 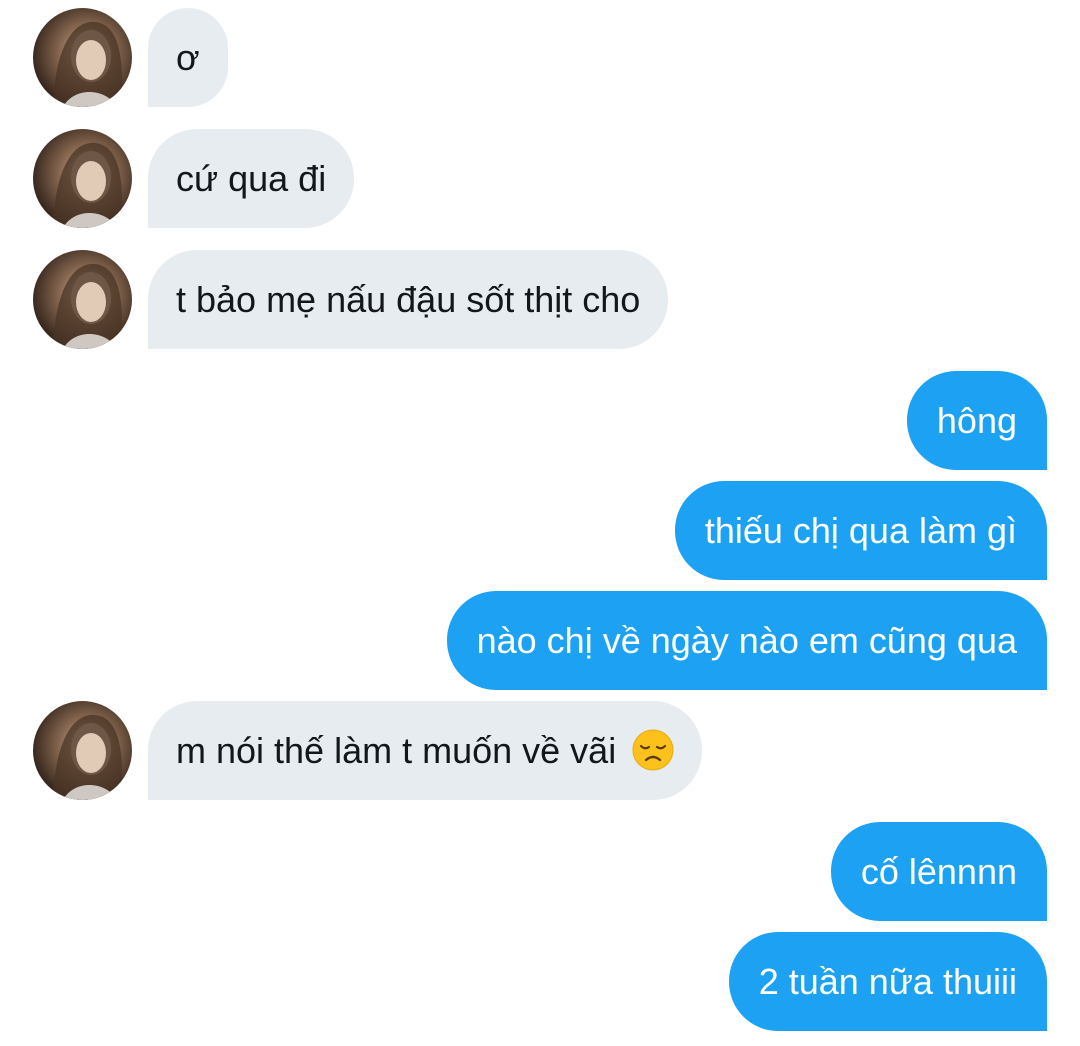 I want to click on incoming-message-bubble: m nói thế làm t muốn về vãi, so click(x=425, y=750).